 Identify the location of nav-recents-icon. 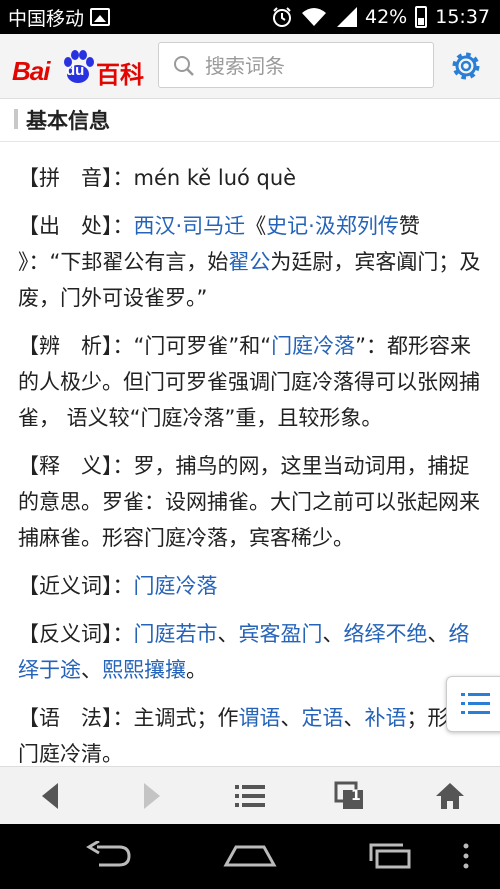
(390, 856).